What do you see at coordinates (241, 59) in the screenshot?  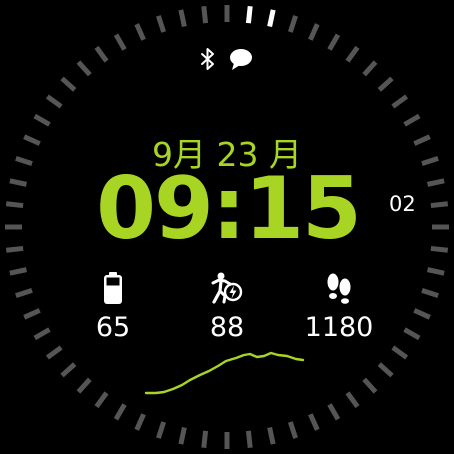 I see `message-icon` at bounding box center [241, 59].